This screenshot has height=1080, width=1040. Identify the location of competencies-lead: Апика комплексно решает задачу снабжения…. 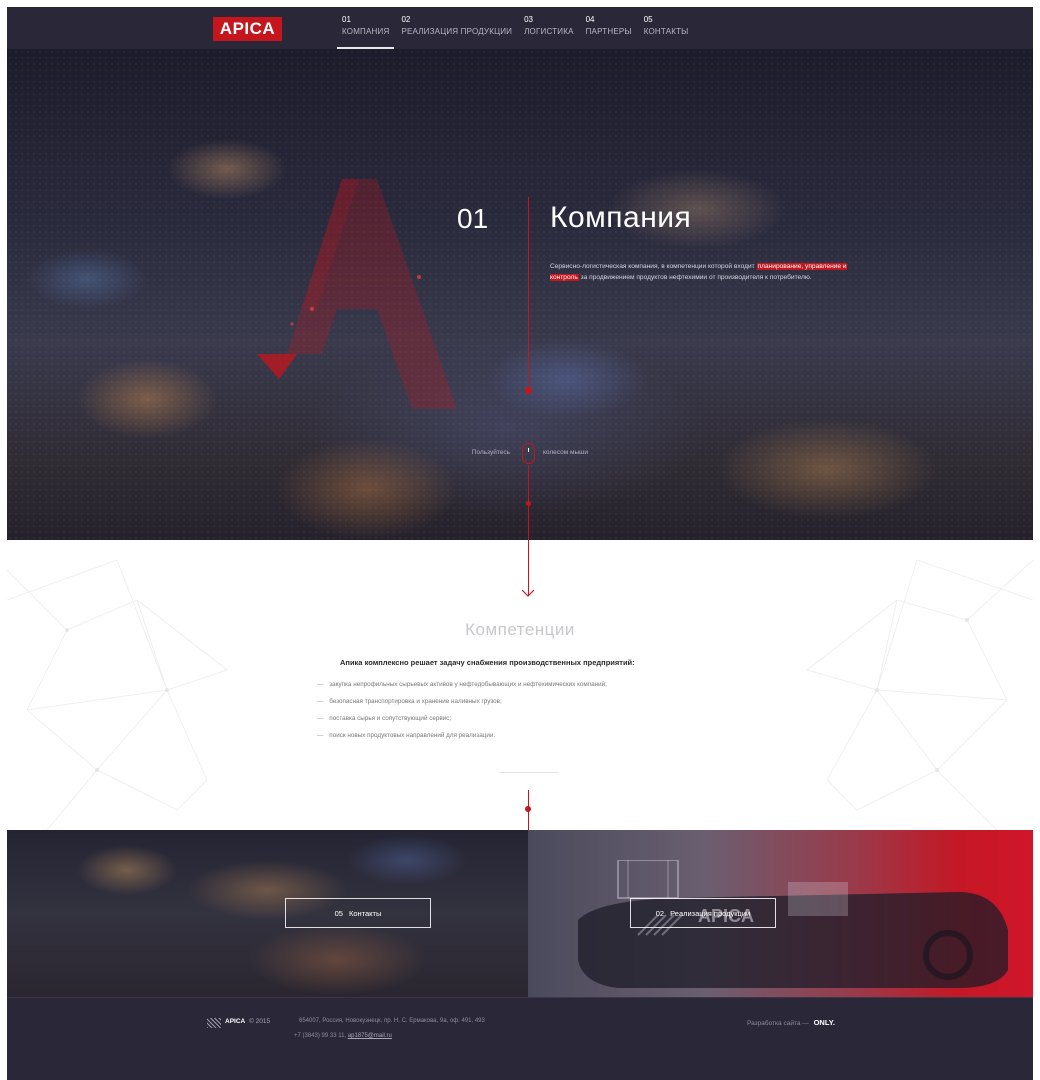
(487, 662).